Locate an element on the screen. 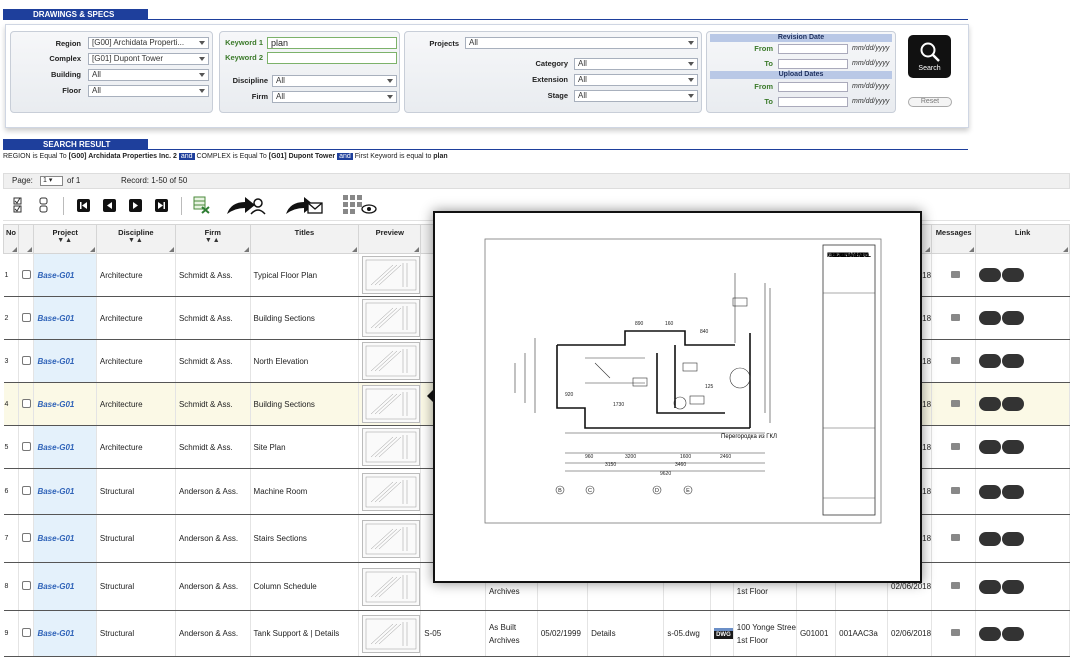 The height and width of the screenshot is (662, 1090). last-page-icon is located at coordinates (161, 205).